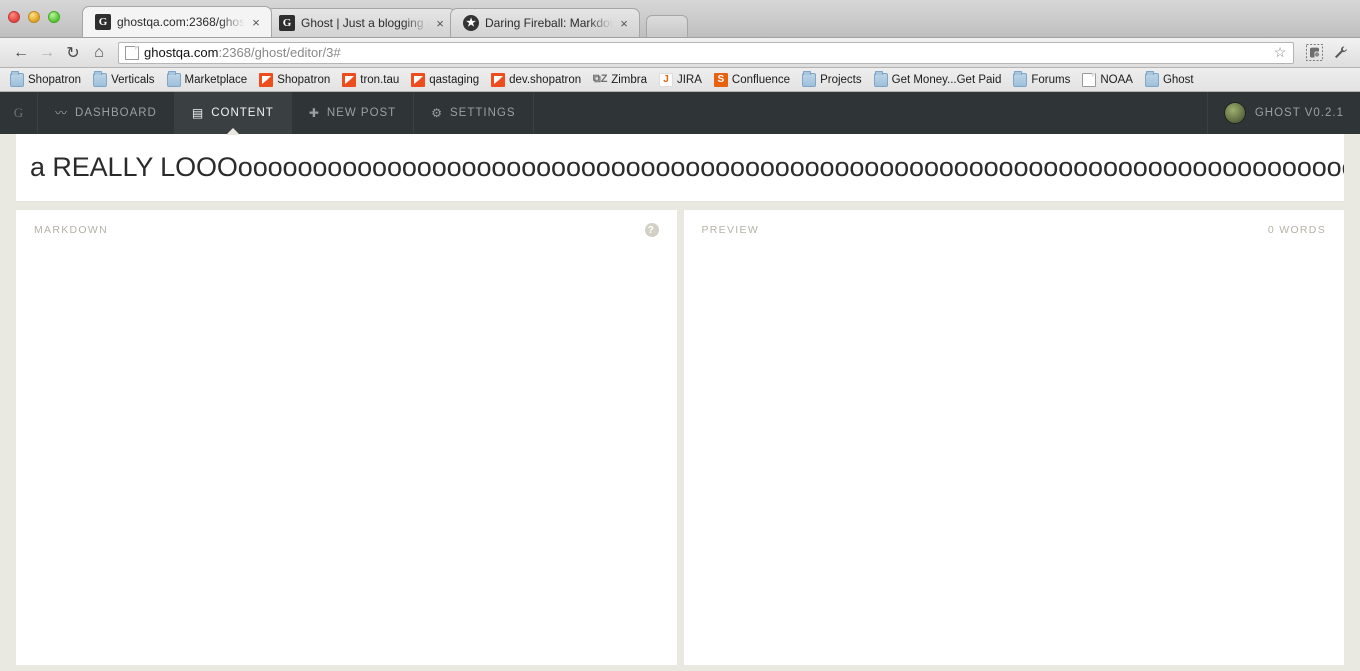  I want to click on bookmark-item: Ghost, so click(1169, 80).